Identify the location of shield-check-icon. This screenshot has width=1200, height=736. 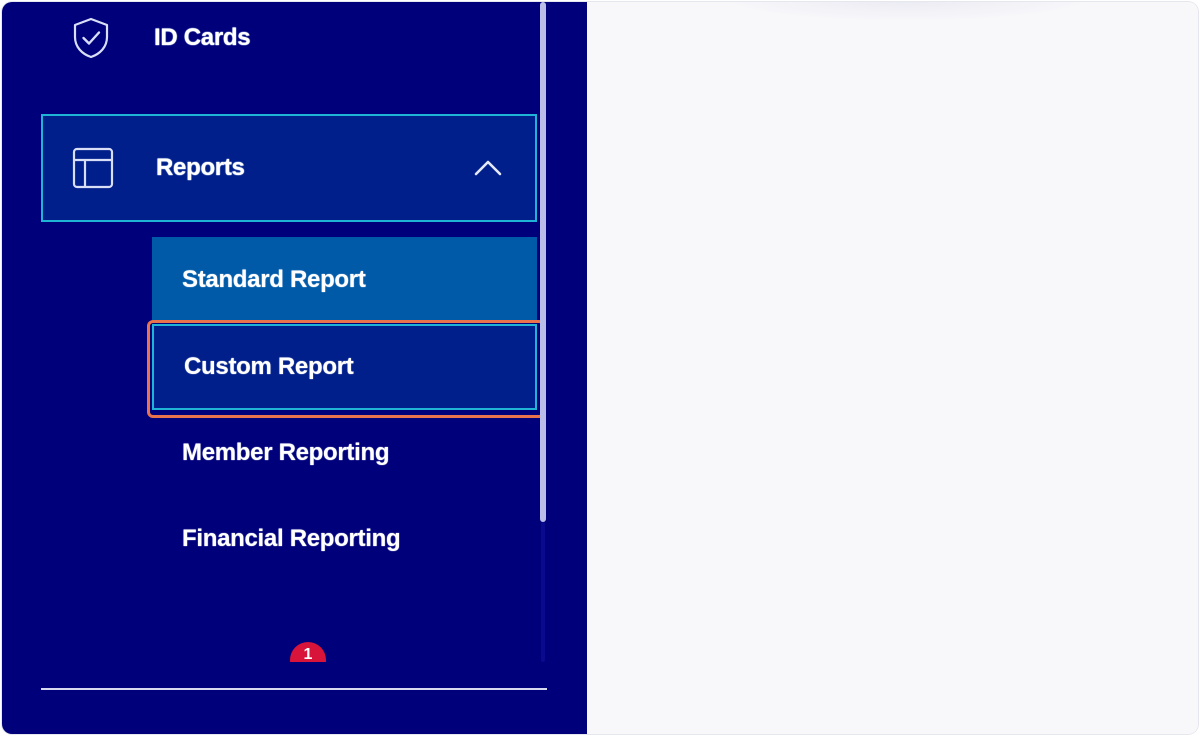
(91, 38).